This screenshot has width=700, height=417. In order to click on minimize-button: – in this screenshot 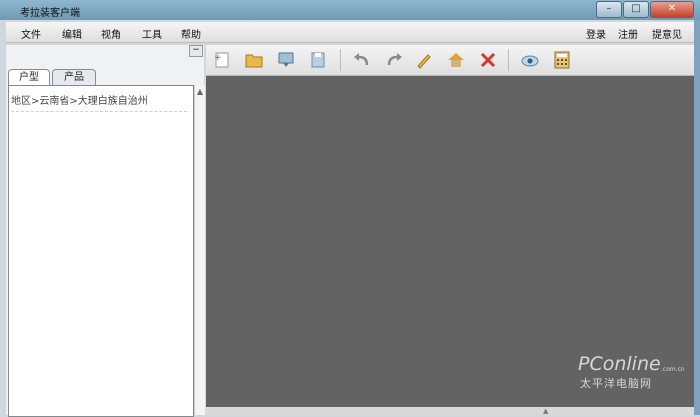, I will do `click(609, 9)`.